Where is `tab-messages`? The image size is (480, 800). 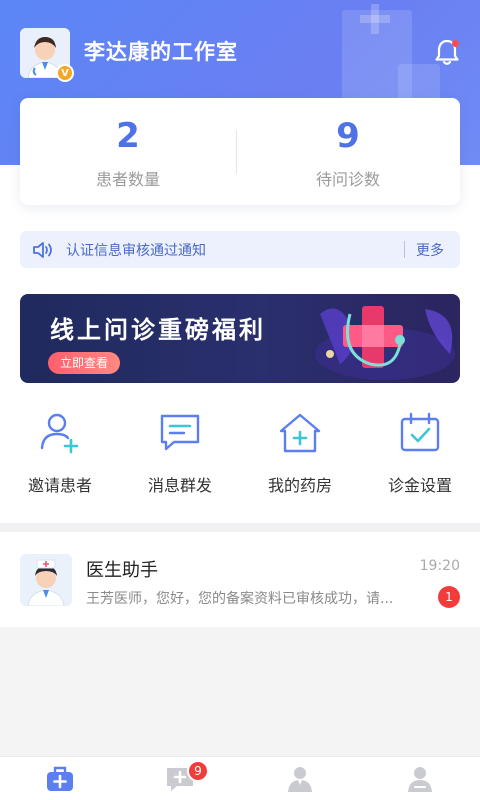
tab-messages is located at coordinates (180, 778).